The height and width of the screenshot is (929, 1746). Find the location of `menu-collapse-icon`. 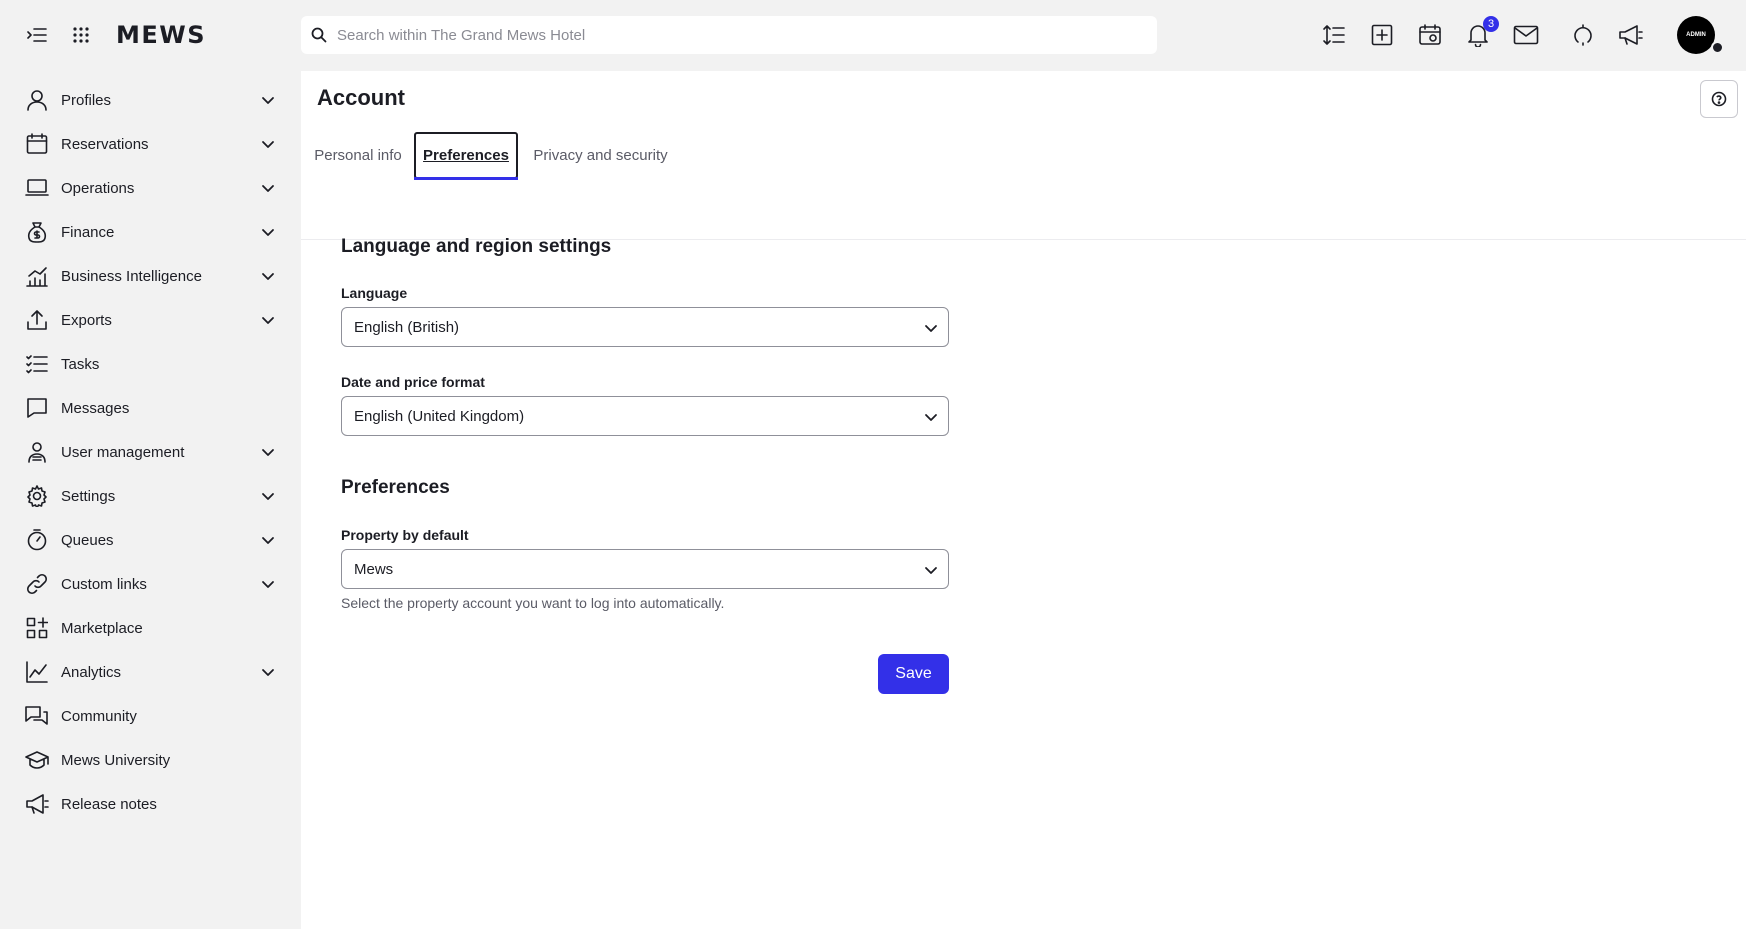

menu-collapse-icon is located at coordinates (37, 35).